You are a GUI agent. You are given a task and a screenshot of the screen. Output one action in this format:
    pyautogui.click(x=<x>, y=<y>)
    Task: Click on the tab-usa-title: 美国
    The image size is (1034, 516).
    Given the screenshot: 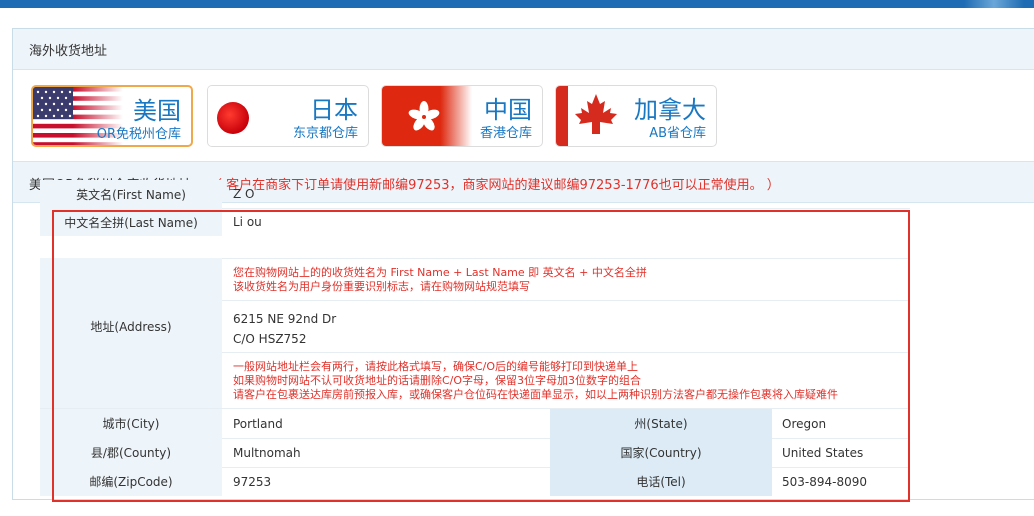 What is the action you would take?
    pyautogui.click(x=157, y=111)
    